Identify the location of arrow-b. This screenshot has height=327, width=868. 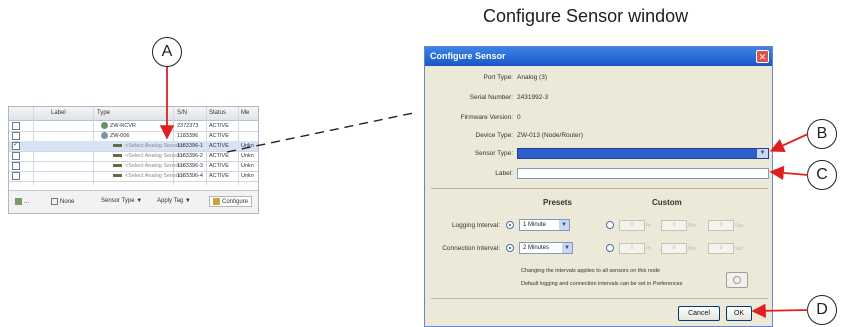
(789, 143).